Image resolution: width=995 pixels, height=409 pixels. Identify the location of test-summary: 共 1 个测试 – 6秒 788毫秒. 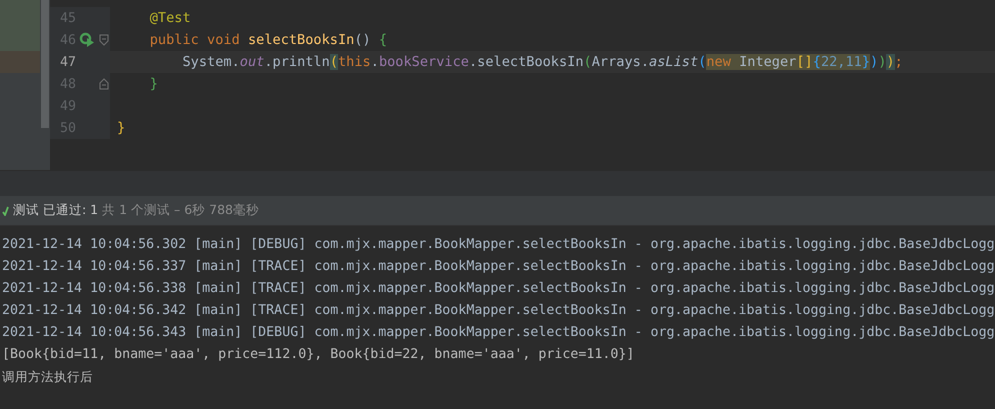
(181, 210).